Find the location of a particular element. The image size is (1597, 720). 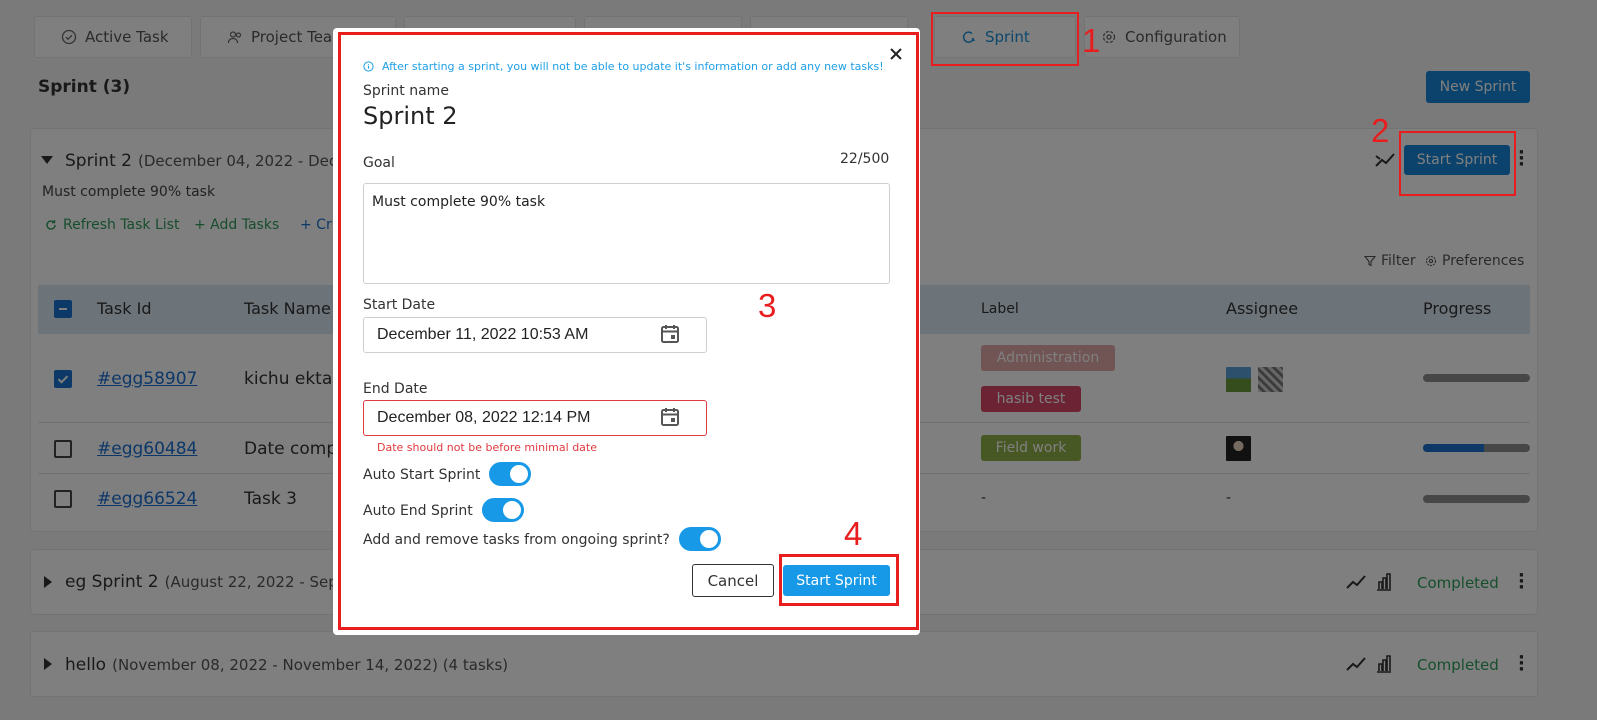

annotation-box-sprint-tab is located at coordinates (1005, 39).